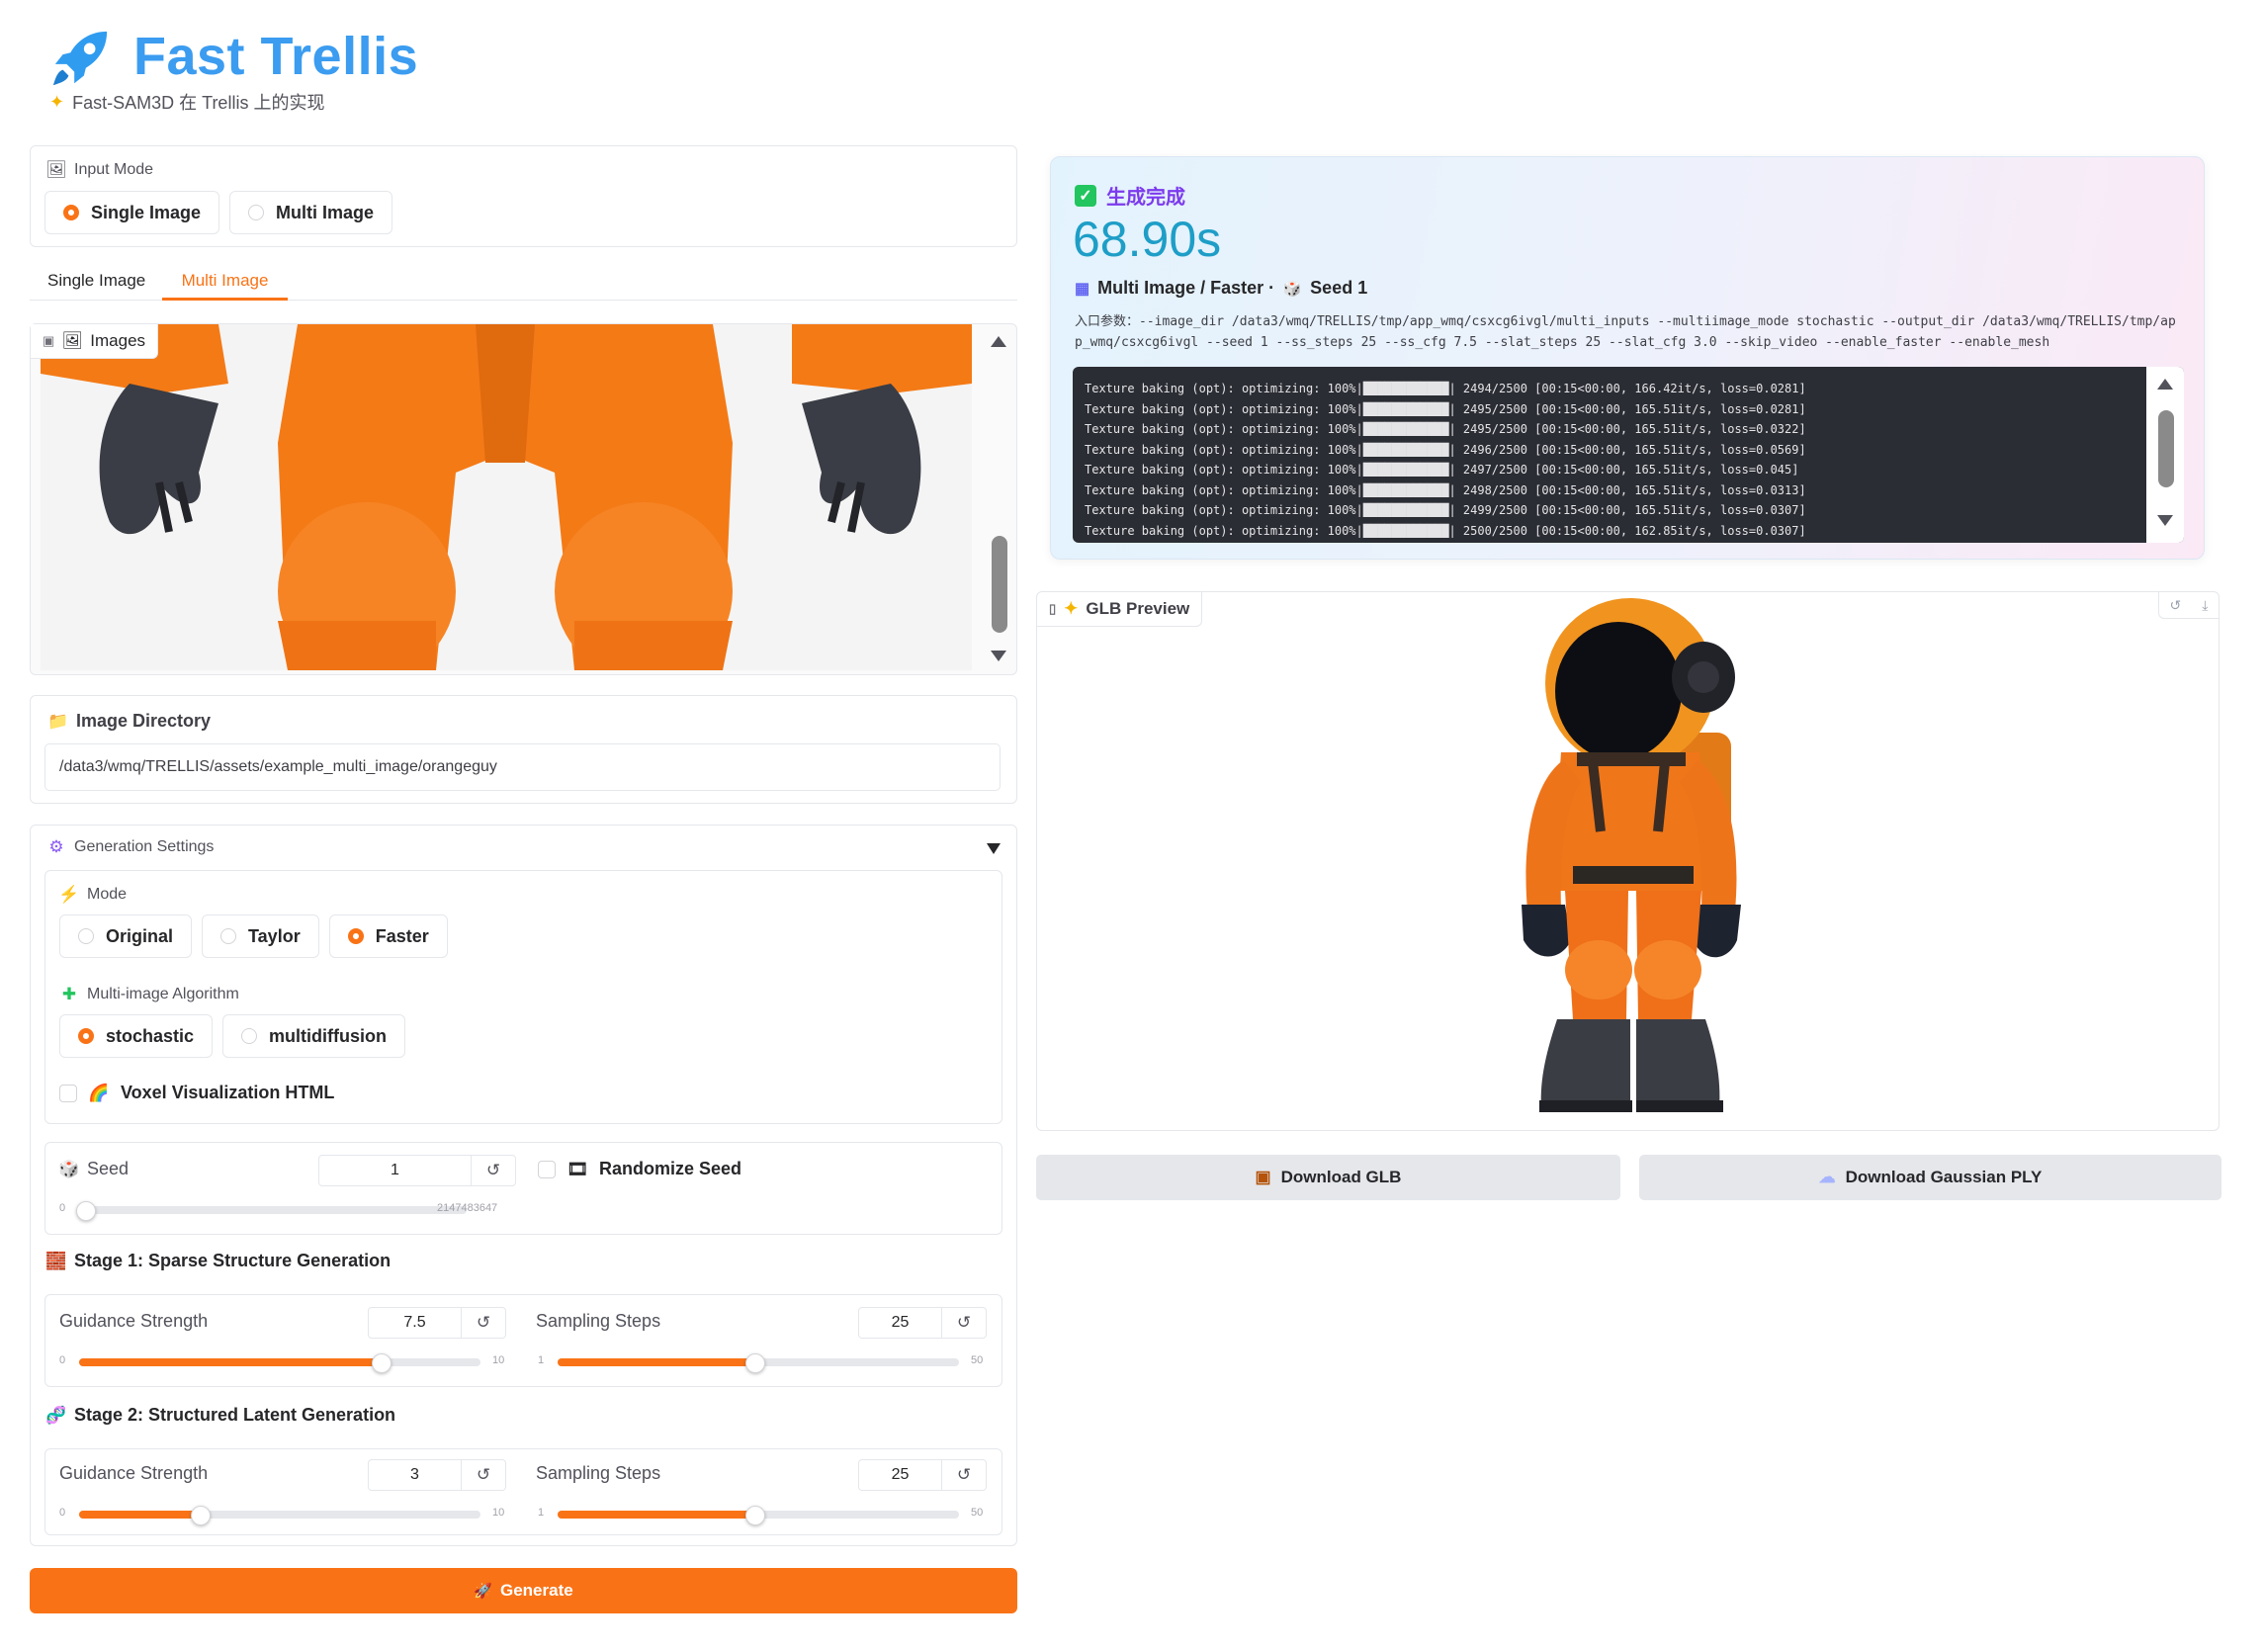 This screenshot has width=2264, height=1652. I want to click on collapse-arrow-icon, so click(994, 849).